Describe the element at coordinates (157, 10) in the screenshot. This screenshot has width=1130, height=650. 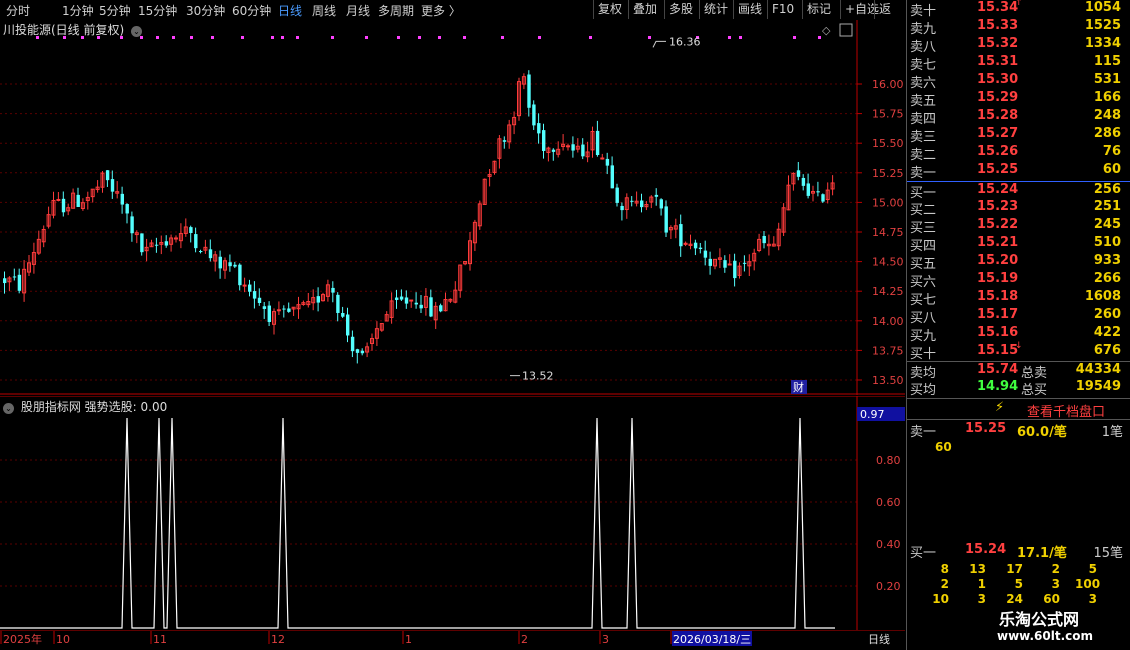
I see `period-tab-3: 15分钟` at that location.